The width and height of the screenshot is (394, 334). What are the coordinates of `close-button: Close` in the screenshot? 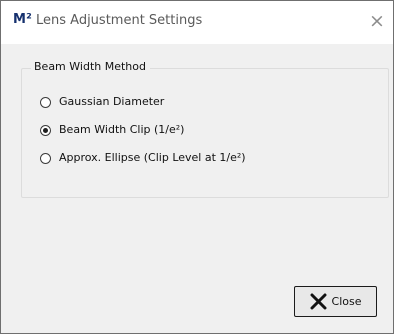 It's located at (335, 301).